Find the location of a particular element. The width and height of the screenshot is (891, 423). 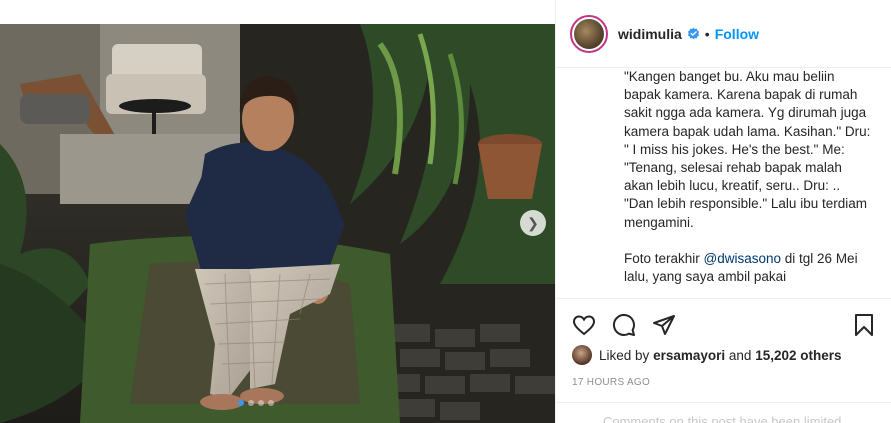

carousel-next-button: ❯ is located at coordinates (533, 223).